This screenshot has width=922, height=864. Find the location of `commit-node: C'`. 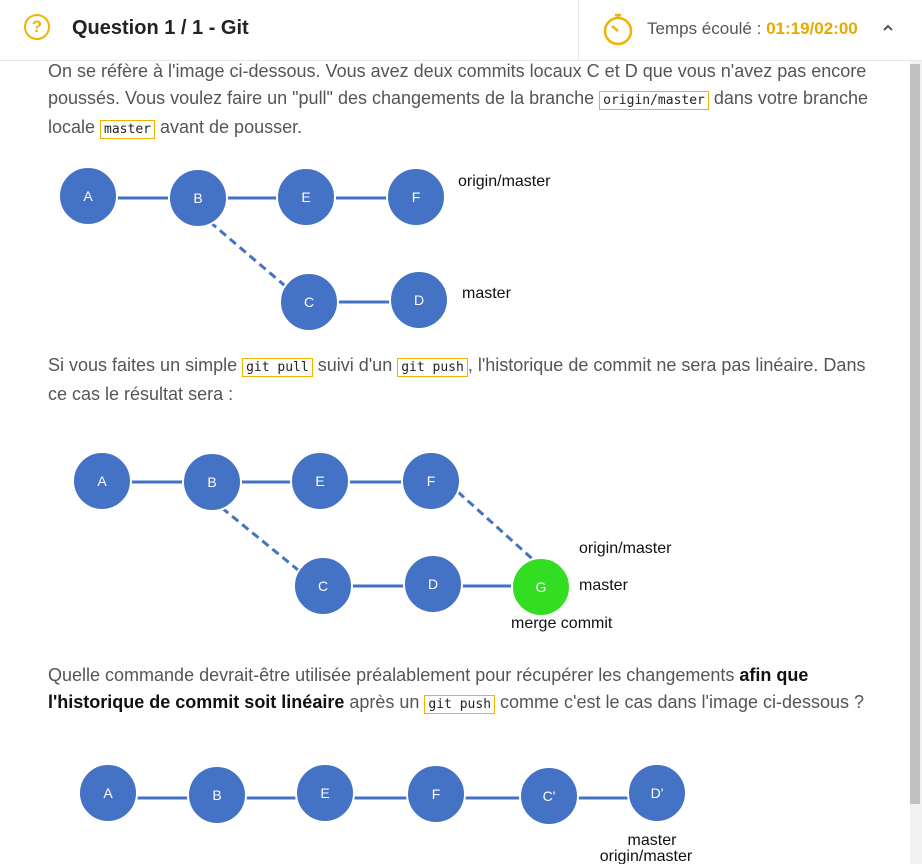

commit-node: C' is located at coordinates (549, 796).